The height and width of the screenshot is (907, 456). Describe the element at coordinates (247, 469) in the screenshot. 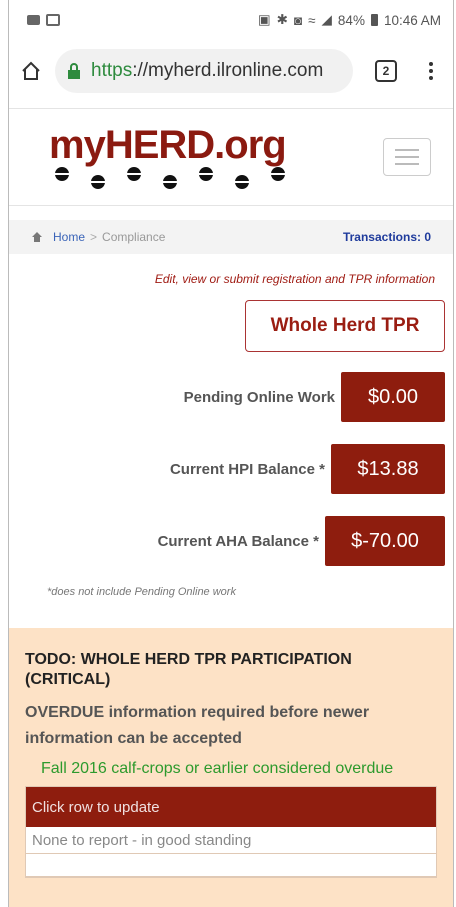

I see `balance-label: Current HPI Balance *` at that location.